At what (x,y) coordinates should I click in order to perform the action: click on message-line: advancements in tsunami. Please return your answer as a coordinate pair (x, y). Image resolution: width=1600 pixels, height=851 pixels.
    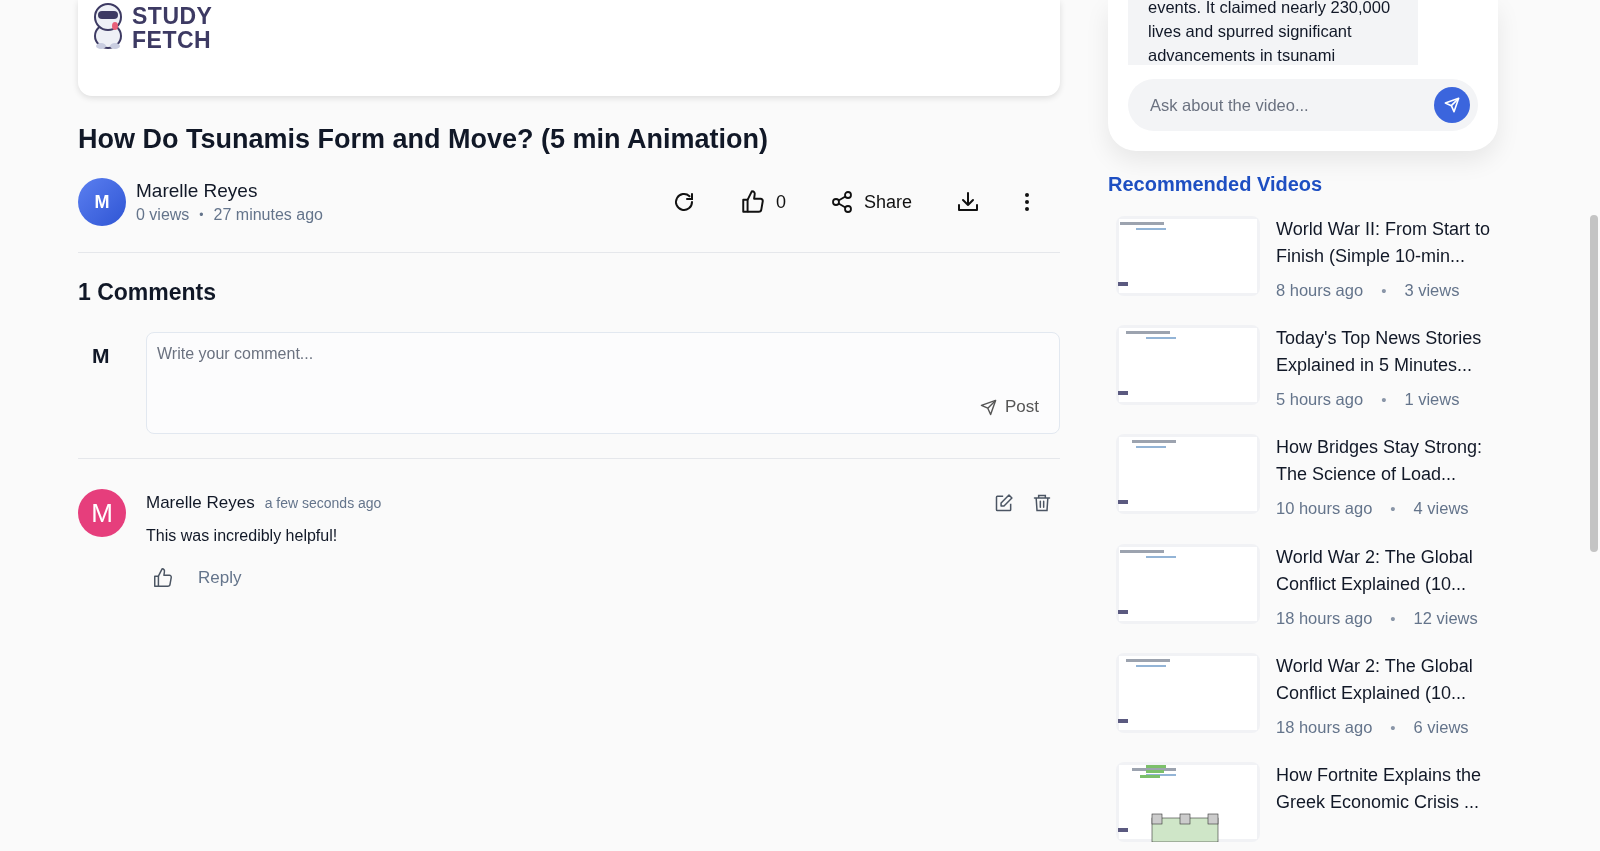
    Looking at the image, I should click on (1242, 55).